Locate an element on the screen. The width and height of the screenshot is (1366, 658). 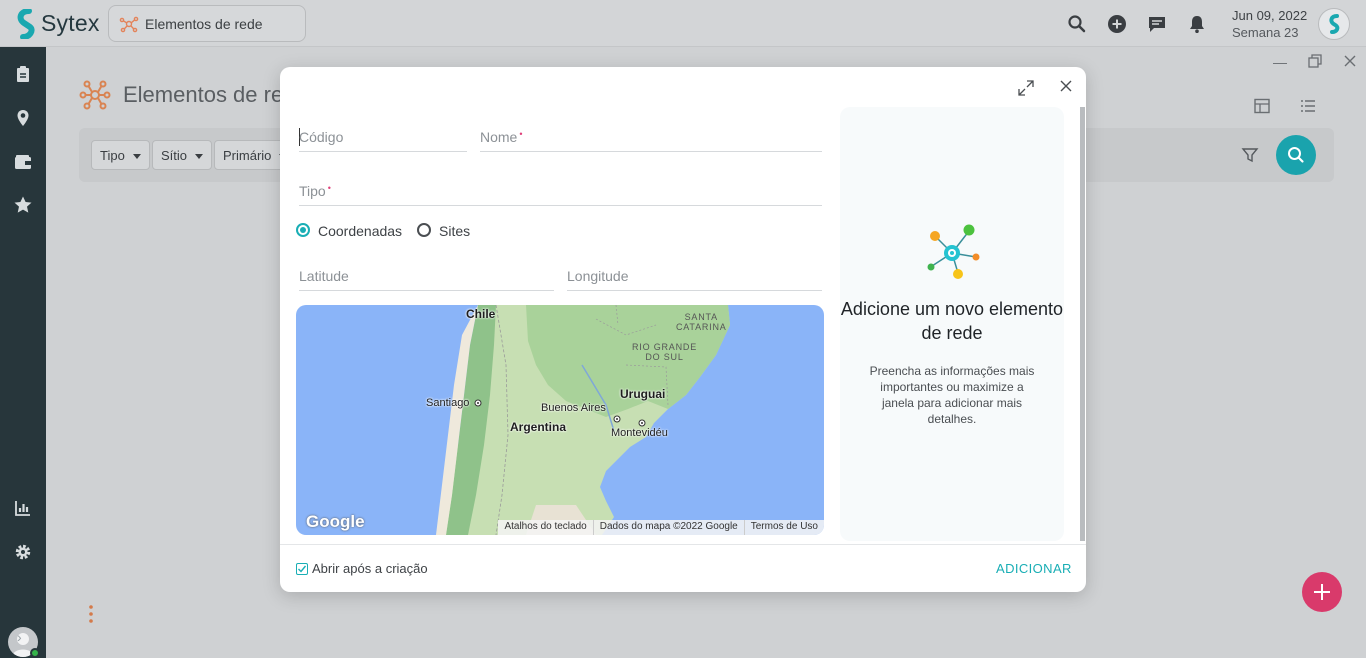
bell-icon is located at coordinates (1197, 24).